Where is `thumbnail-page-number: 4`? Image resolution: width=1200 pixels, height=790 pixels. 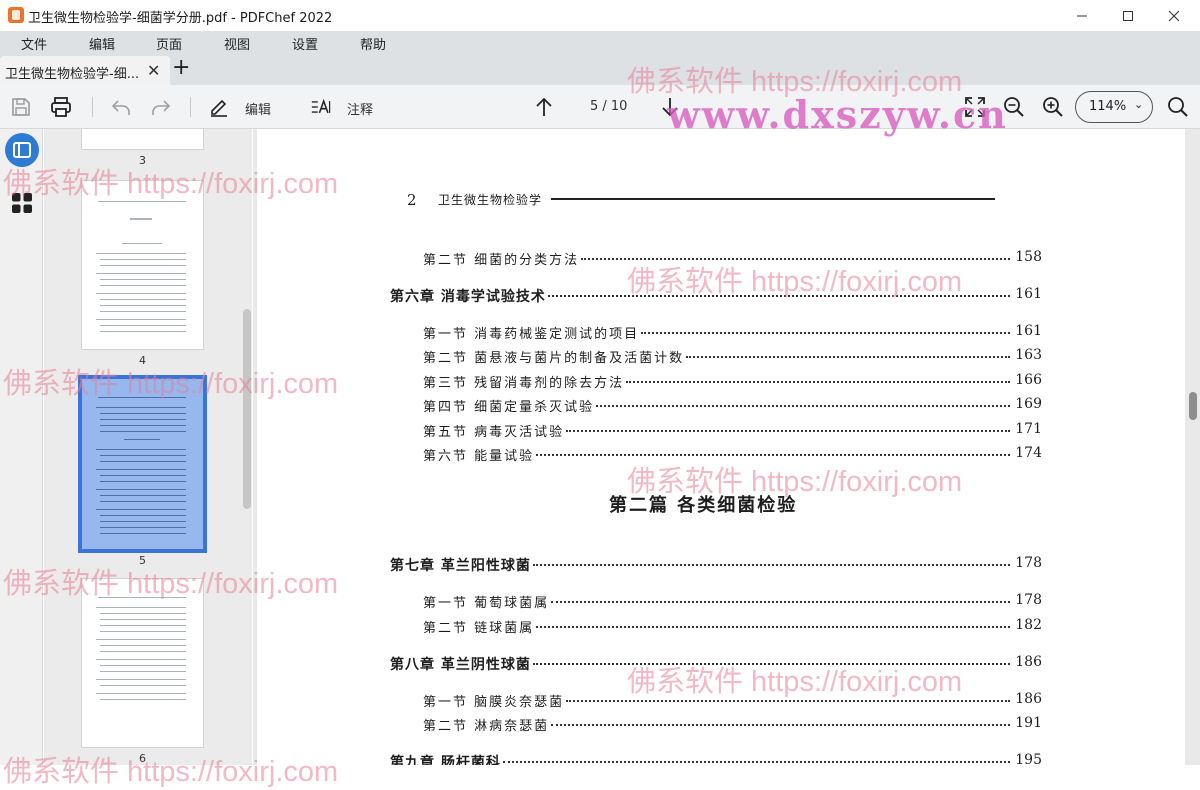
thumbnail-page-number: 4 is located at coordinates (142, 360).